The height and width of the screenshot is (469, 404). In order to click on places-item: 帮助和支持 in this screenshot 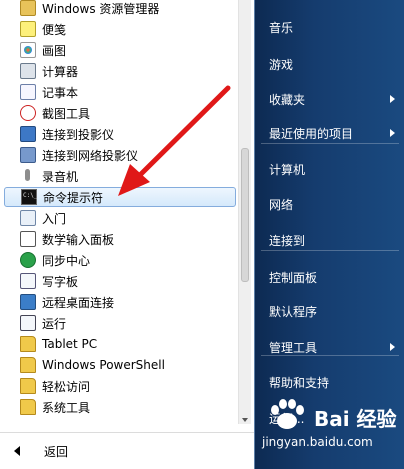, I will do `click(329, 382)`.